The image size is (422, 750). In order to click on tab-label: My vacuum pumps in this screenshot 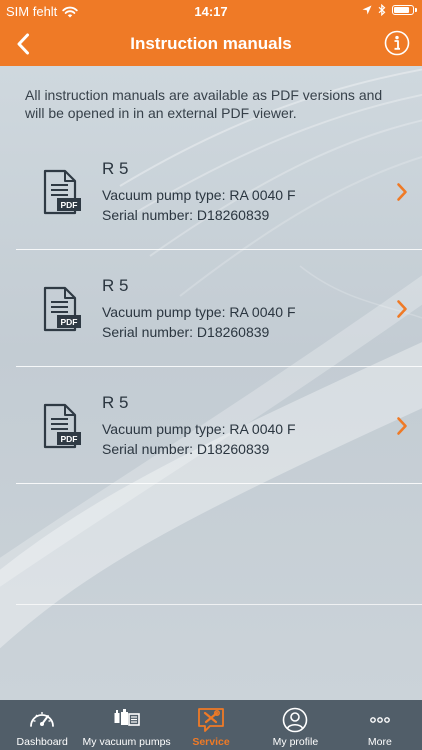, I will do `click(126, 742)`.